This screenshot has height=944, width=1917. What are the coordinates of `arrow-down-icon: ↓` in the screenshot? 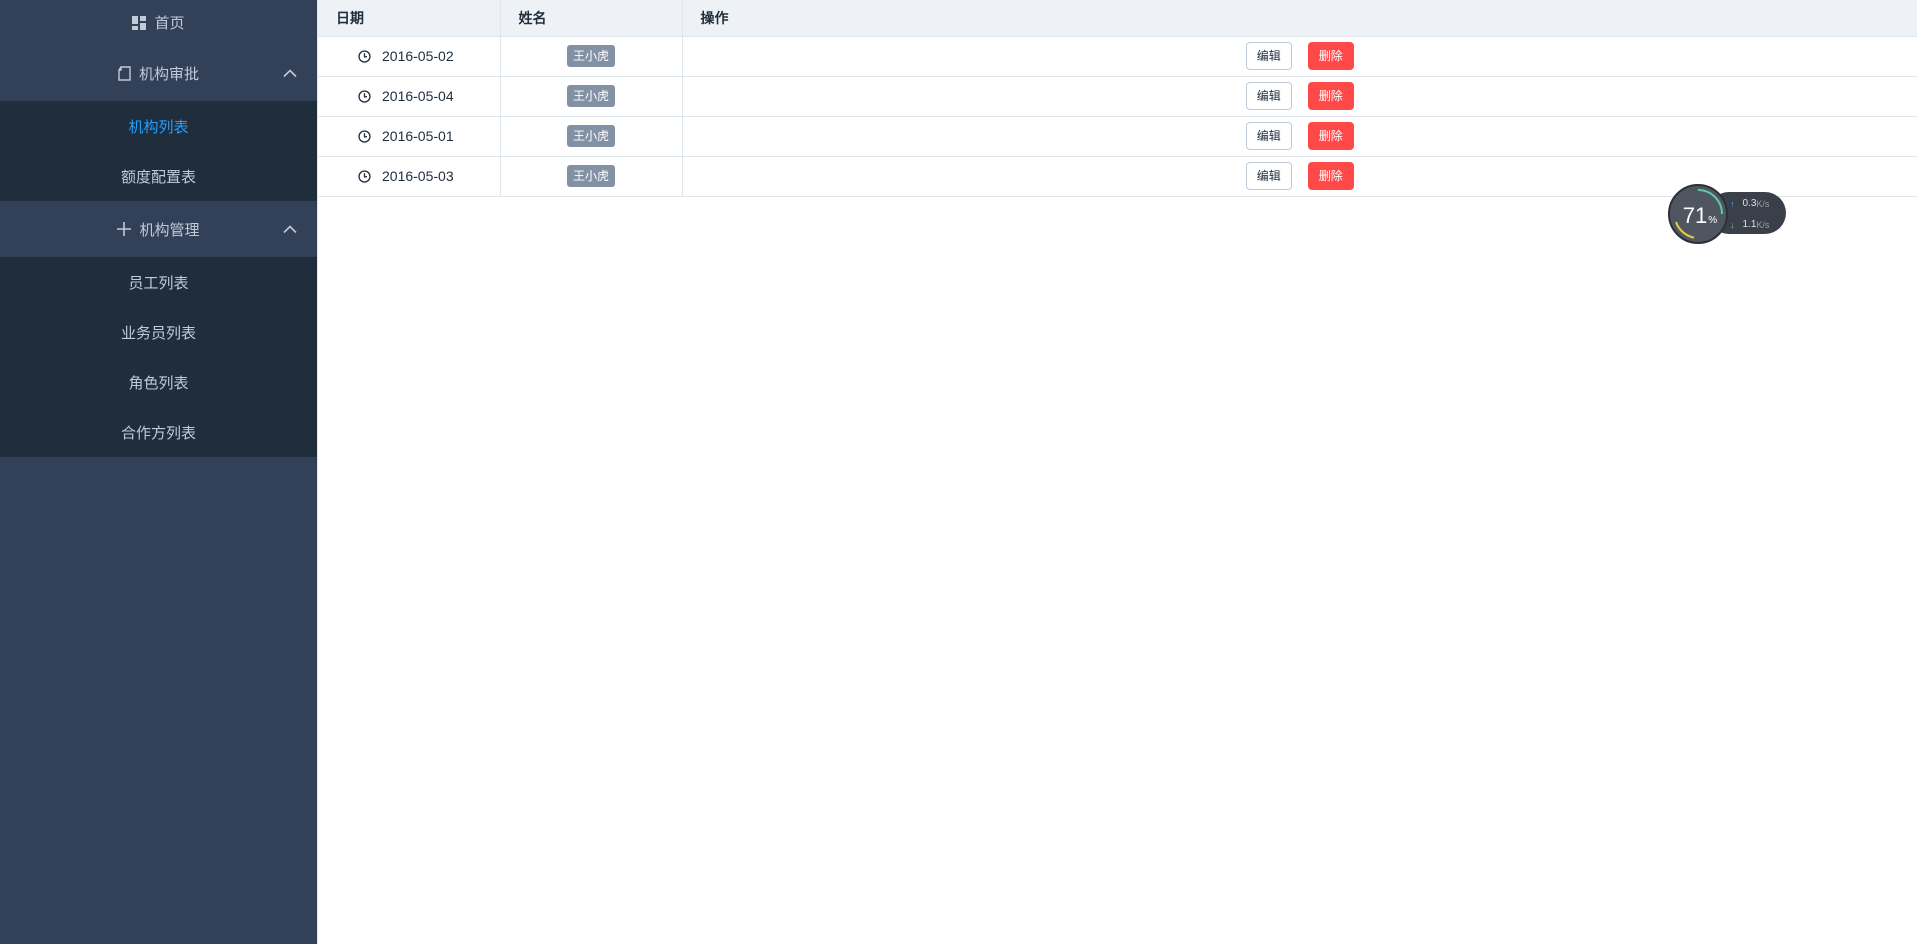 It's located at (1732, 224).